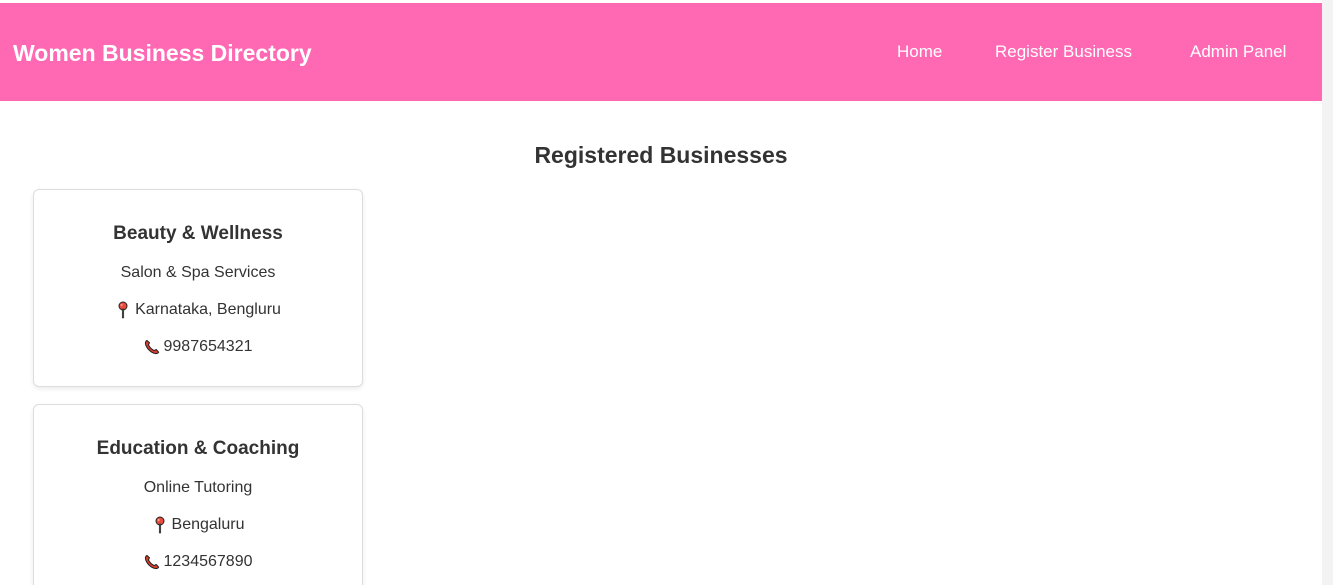 The width and height of the screenshot is (1333, 585). I want to click on registered-businesses-heading: Registered Businesses, so click(661, 155).